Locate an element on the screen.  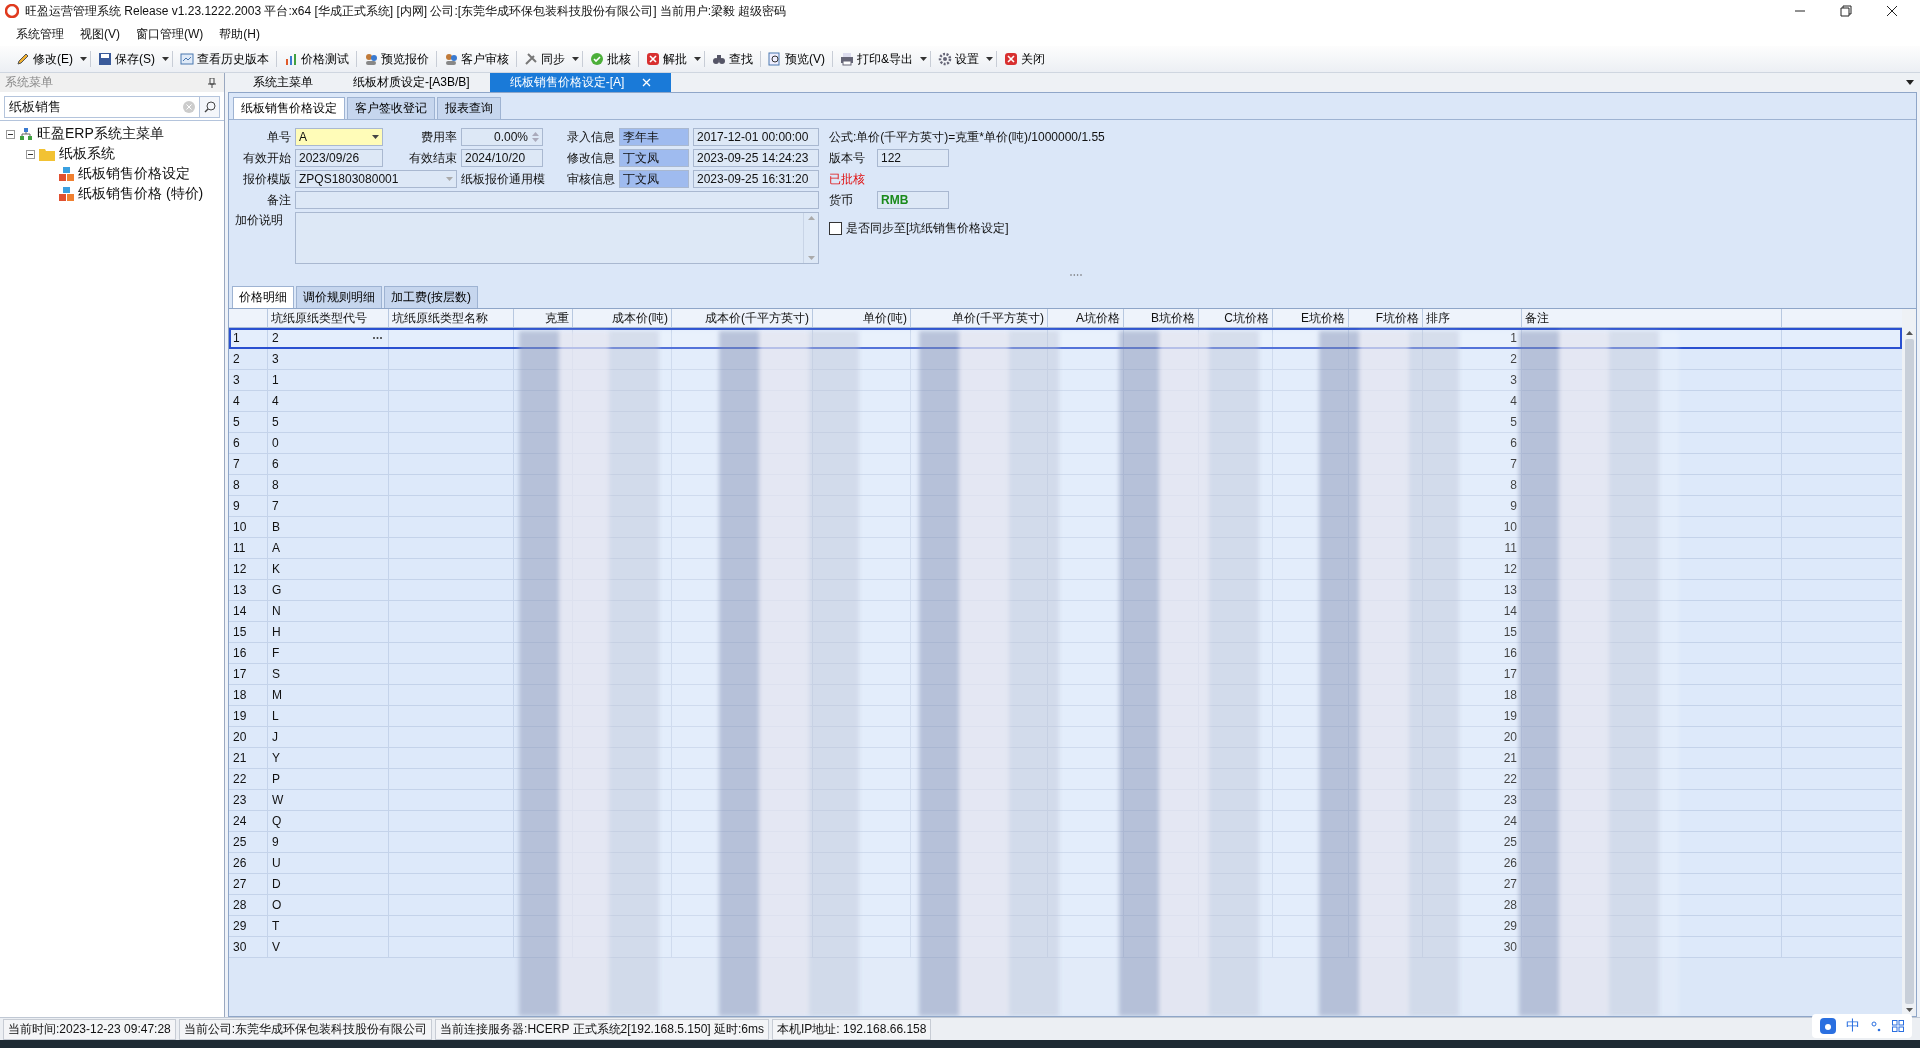
toolbar-button: 预览报价 is located at coordinates (396, 59).